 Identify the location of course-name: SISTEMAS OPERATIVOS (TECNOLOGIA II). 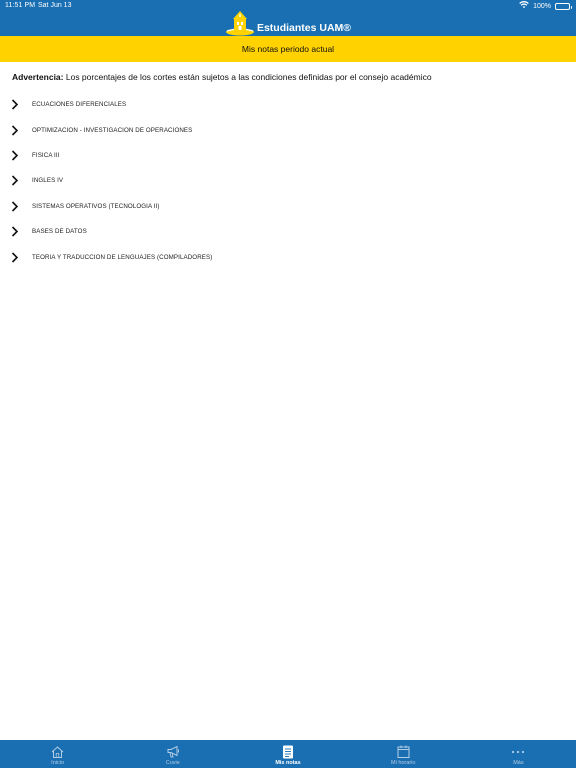
(96, 206).